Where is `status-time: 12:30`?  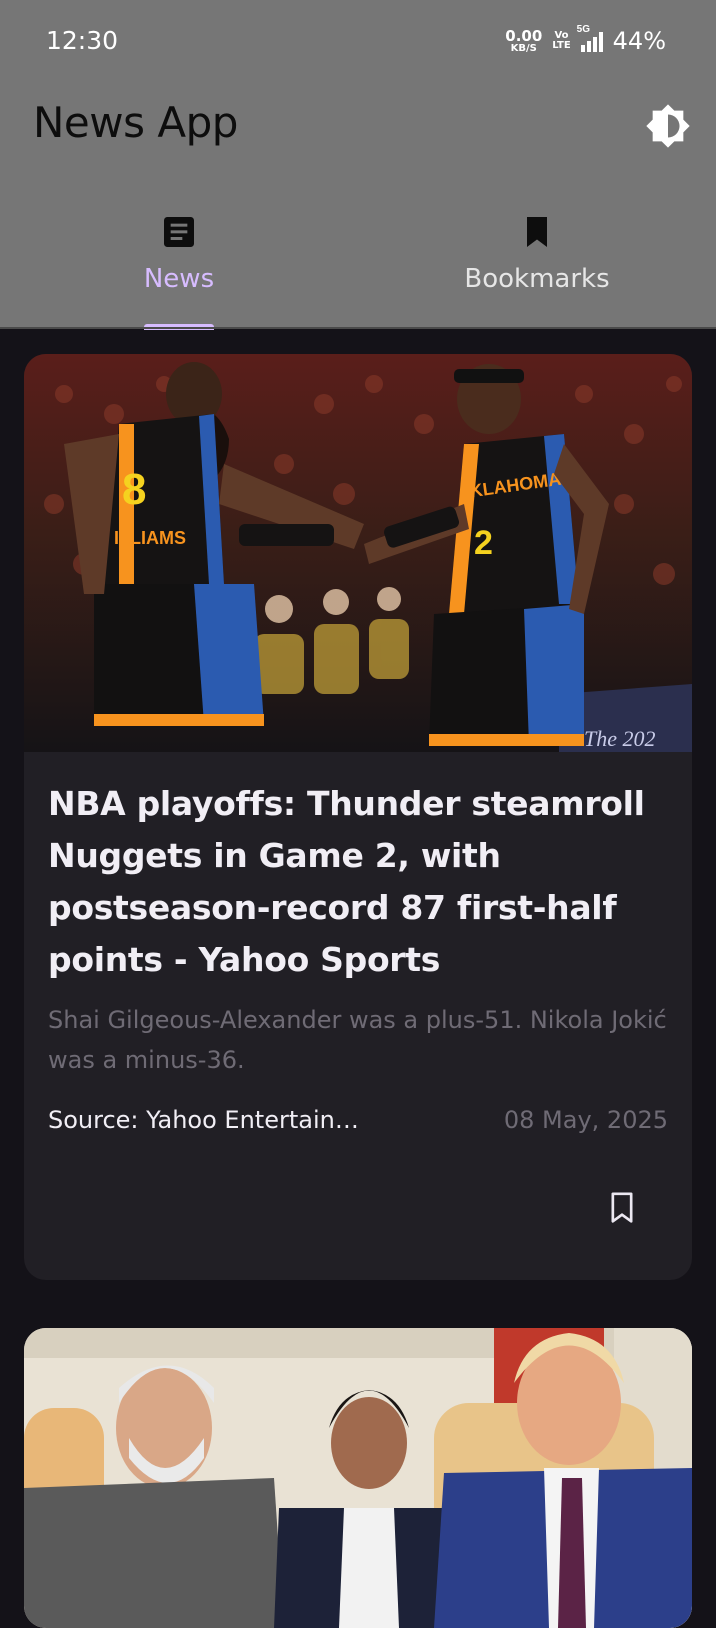
status-time: 12:30 is located at coordinates (82, 40).